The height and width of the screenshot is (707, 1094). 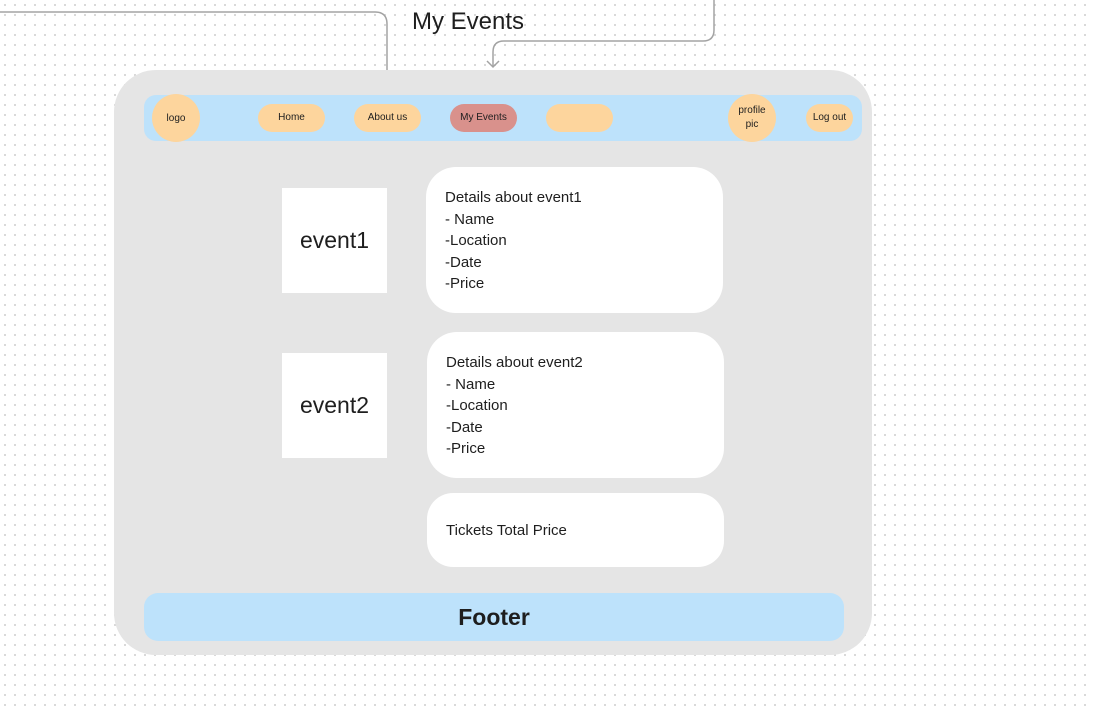 What do you see at coordinates (752, 124) in the screenshot?
I see `profile-label-line2: pic` at bounding box center [752, 124].